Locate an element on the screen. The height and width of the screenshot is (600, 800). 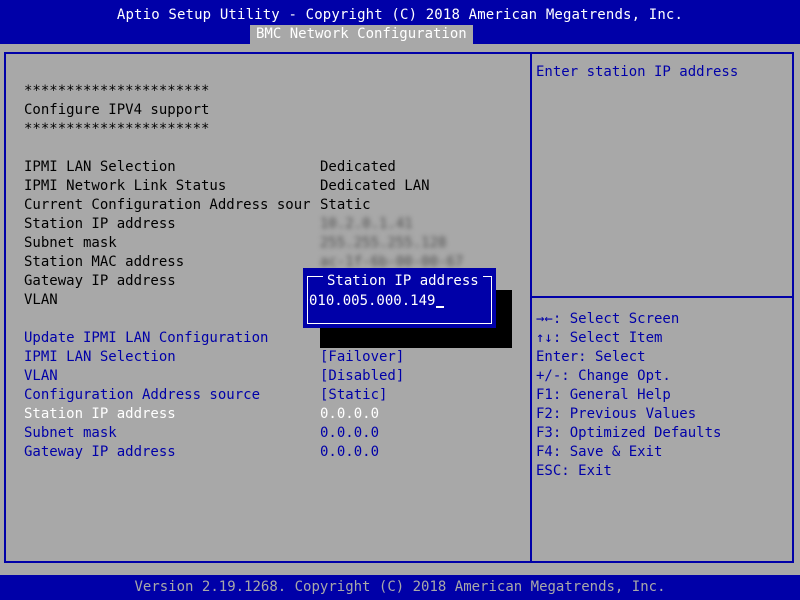
info-value-station-ip: 10.2.0.1.41 is located at coordinates (366, 224).